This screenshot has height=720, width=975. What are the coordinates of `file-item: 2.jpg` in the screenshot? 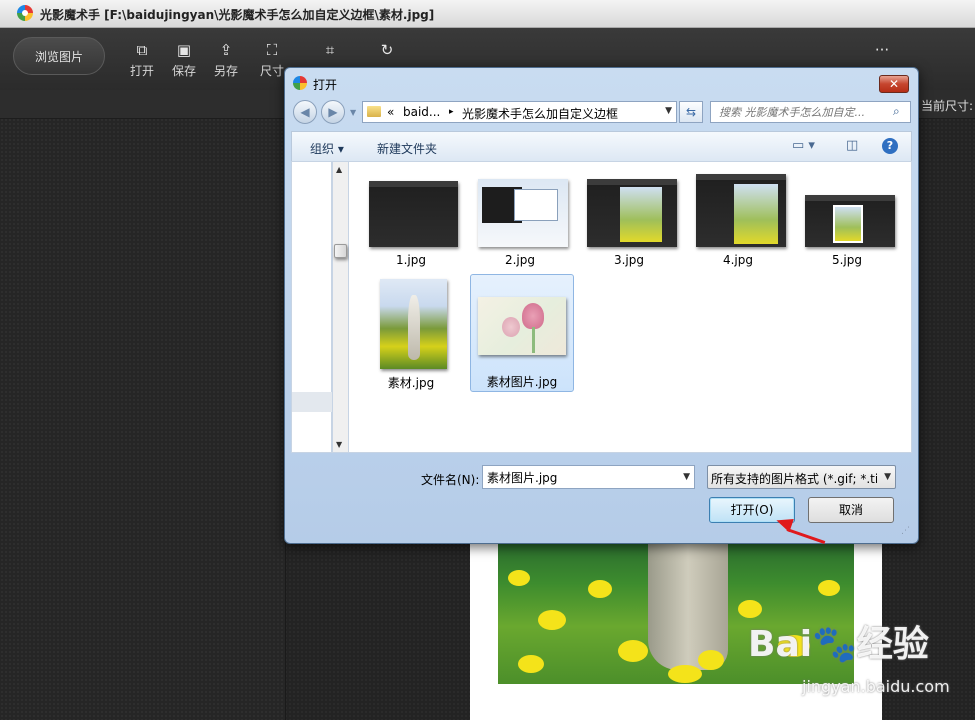 It's located at (520, 222).